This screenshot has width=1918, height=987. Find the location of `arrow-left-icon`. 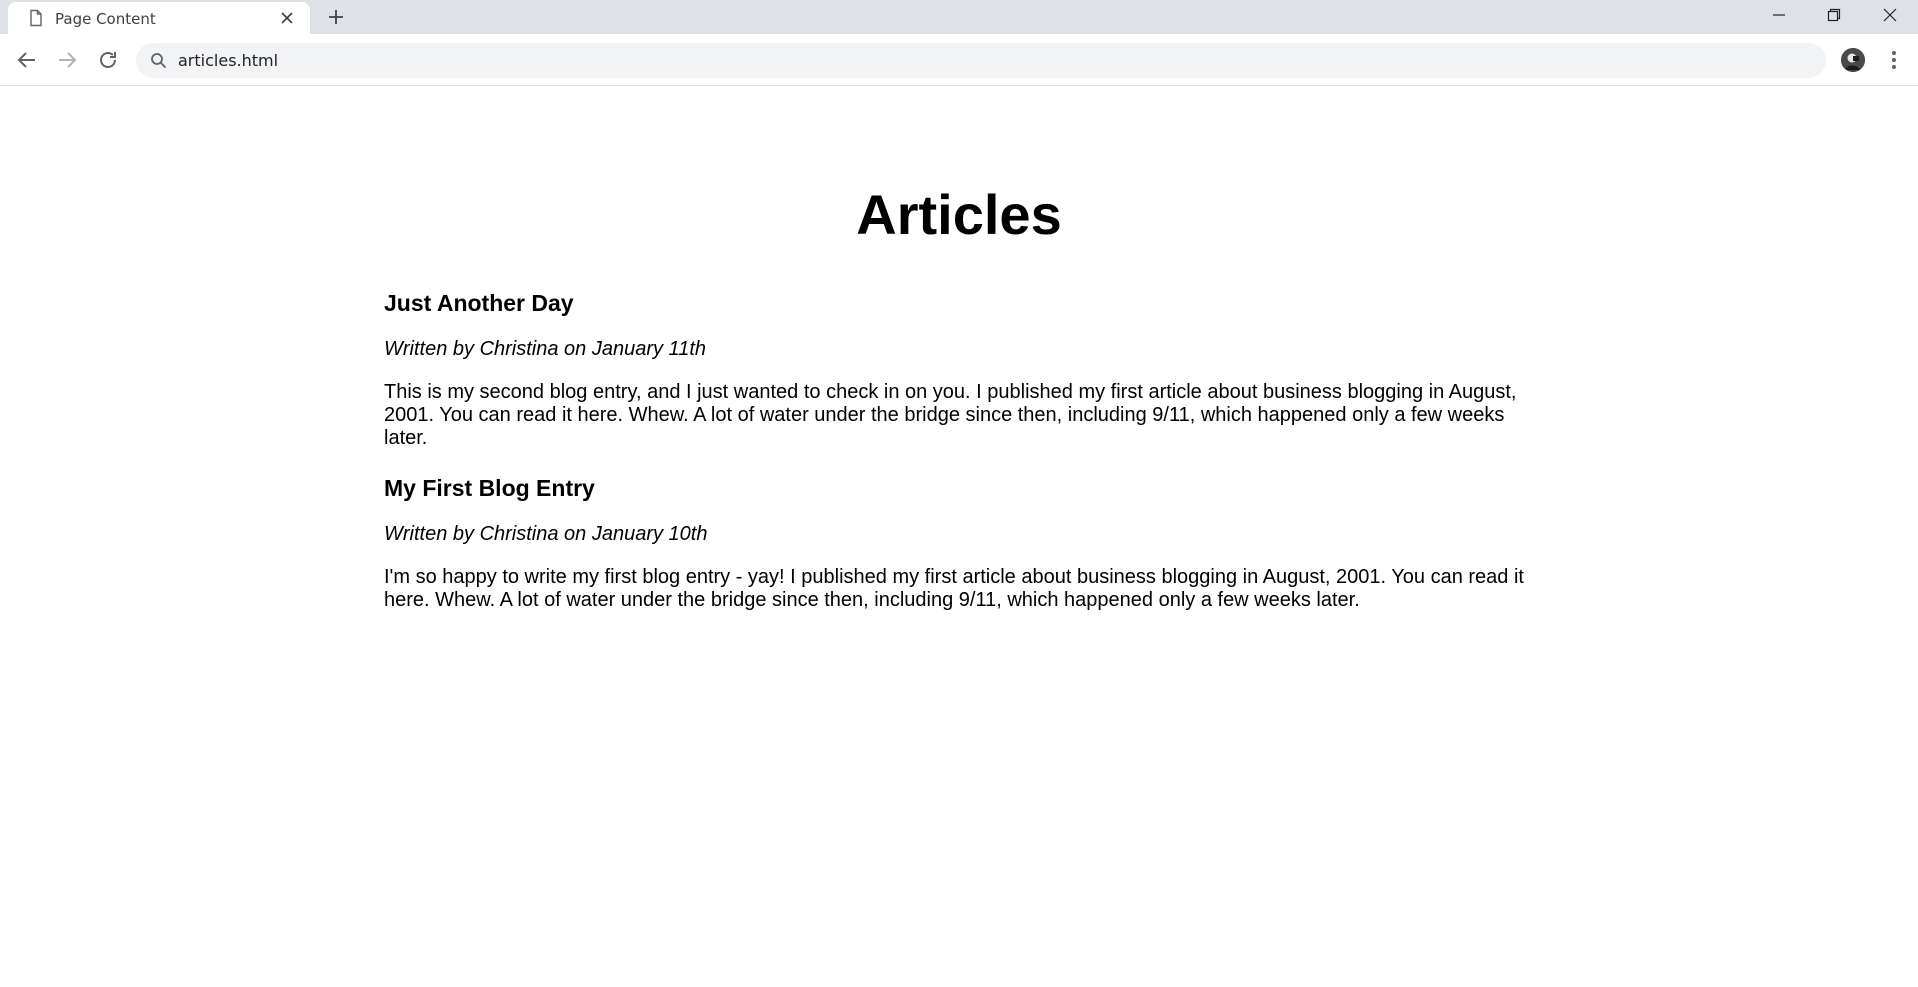

arrow-left-icon is located at coordinates (27, 60).